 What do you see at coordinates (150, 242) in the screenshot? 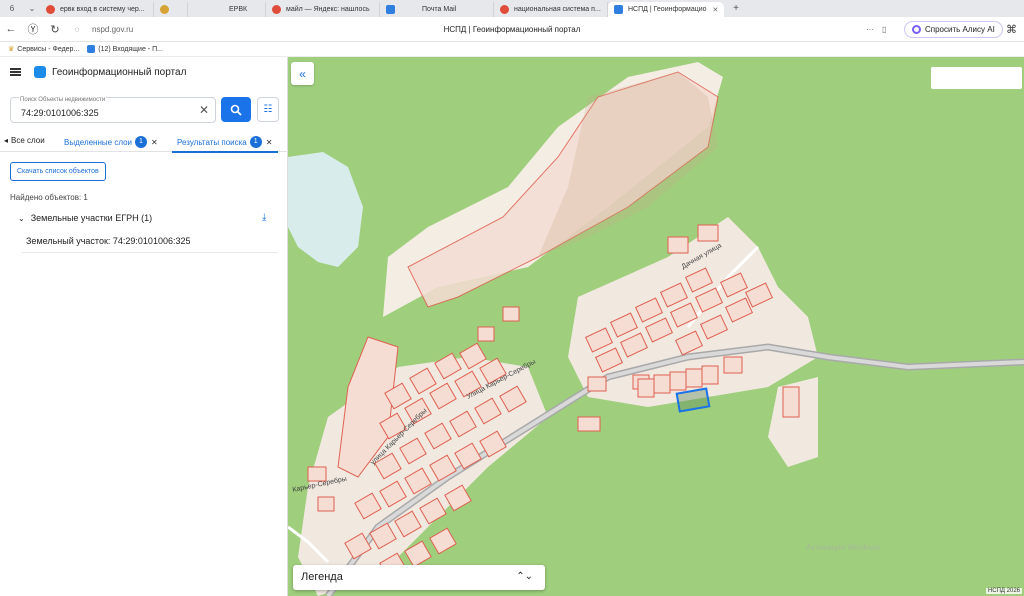
I see `result-item: Земельный участок: 74:29:0101006:325` at bounding box center [150, 242].